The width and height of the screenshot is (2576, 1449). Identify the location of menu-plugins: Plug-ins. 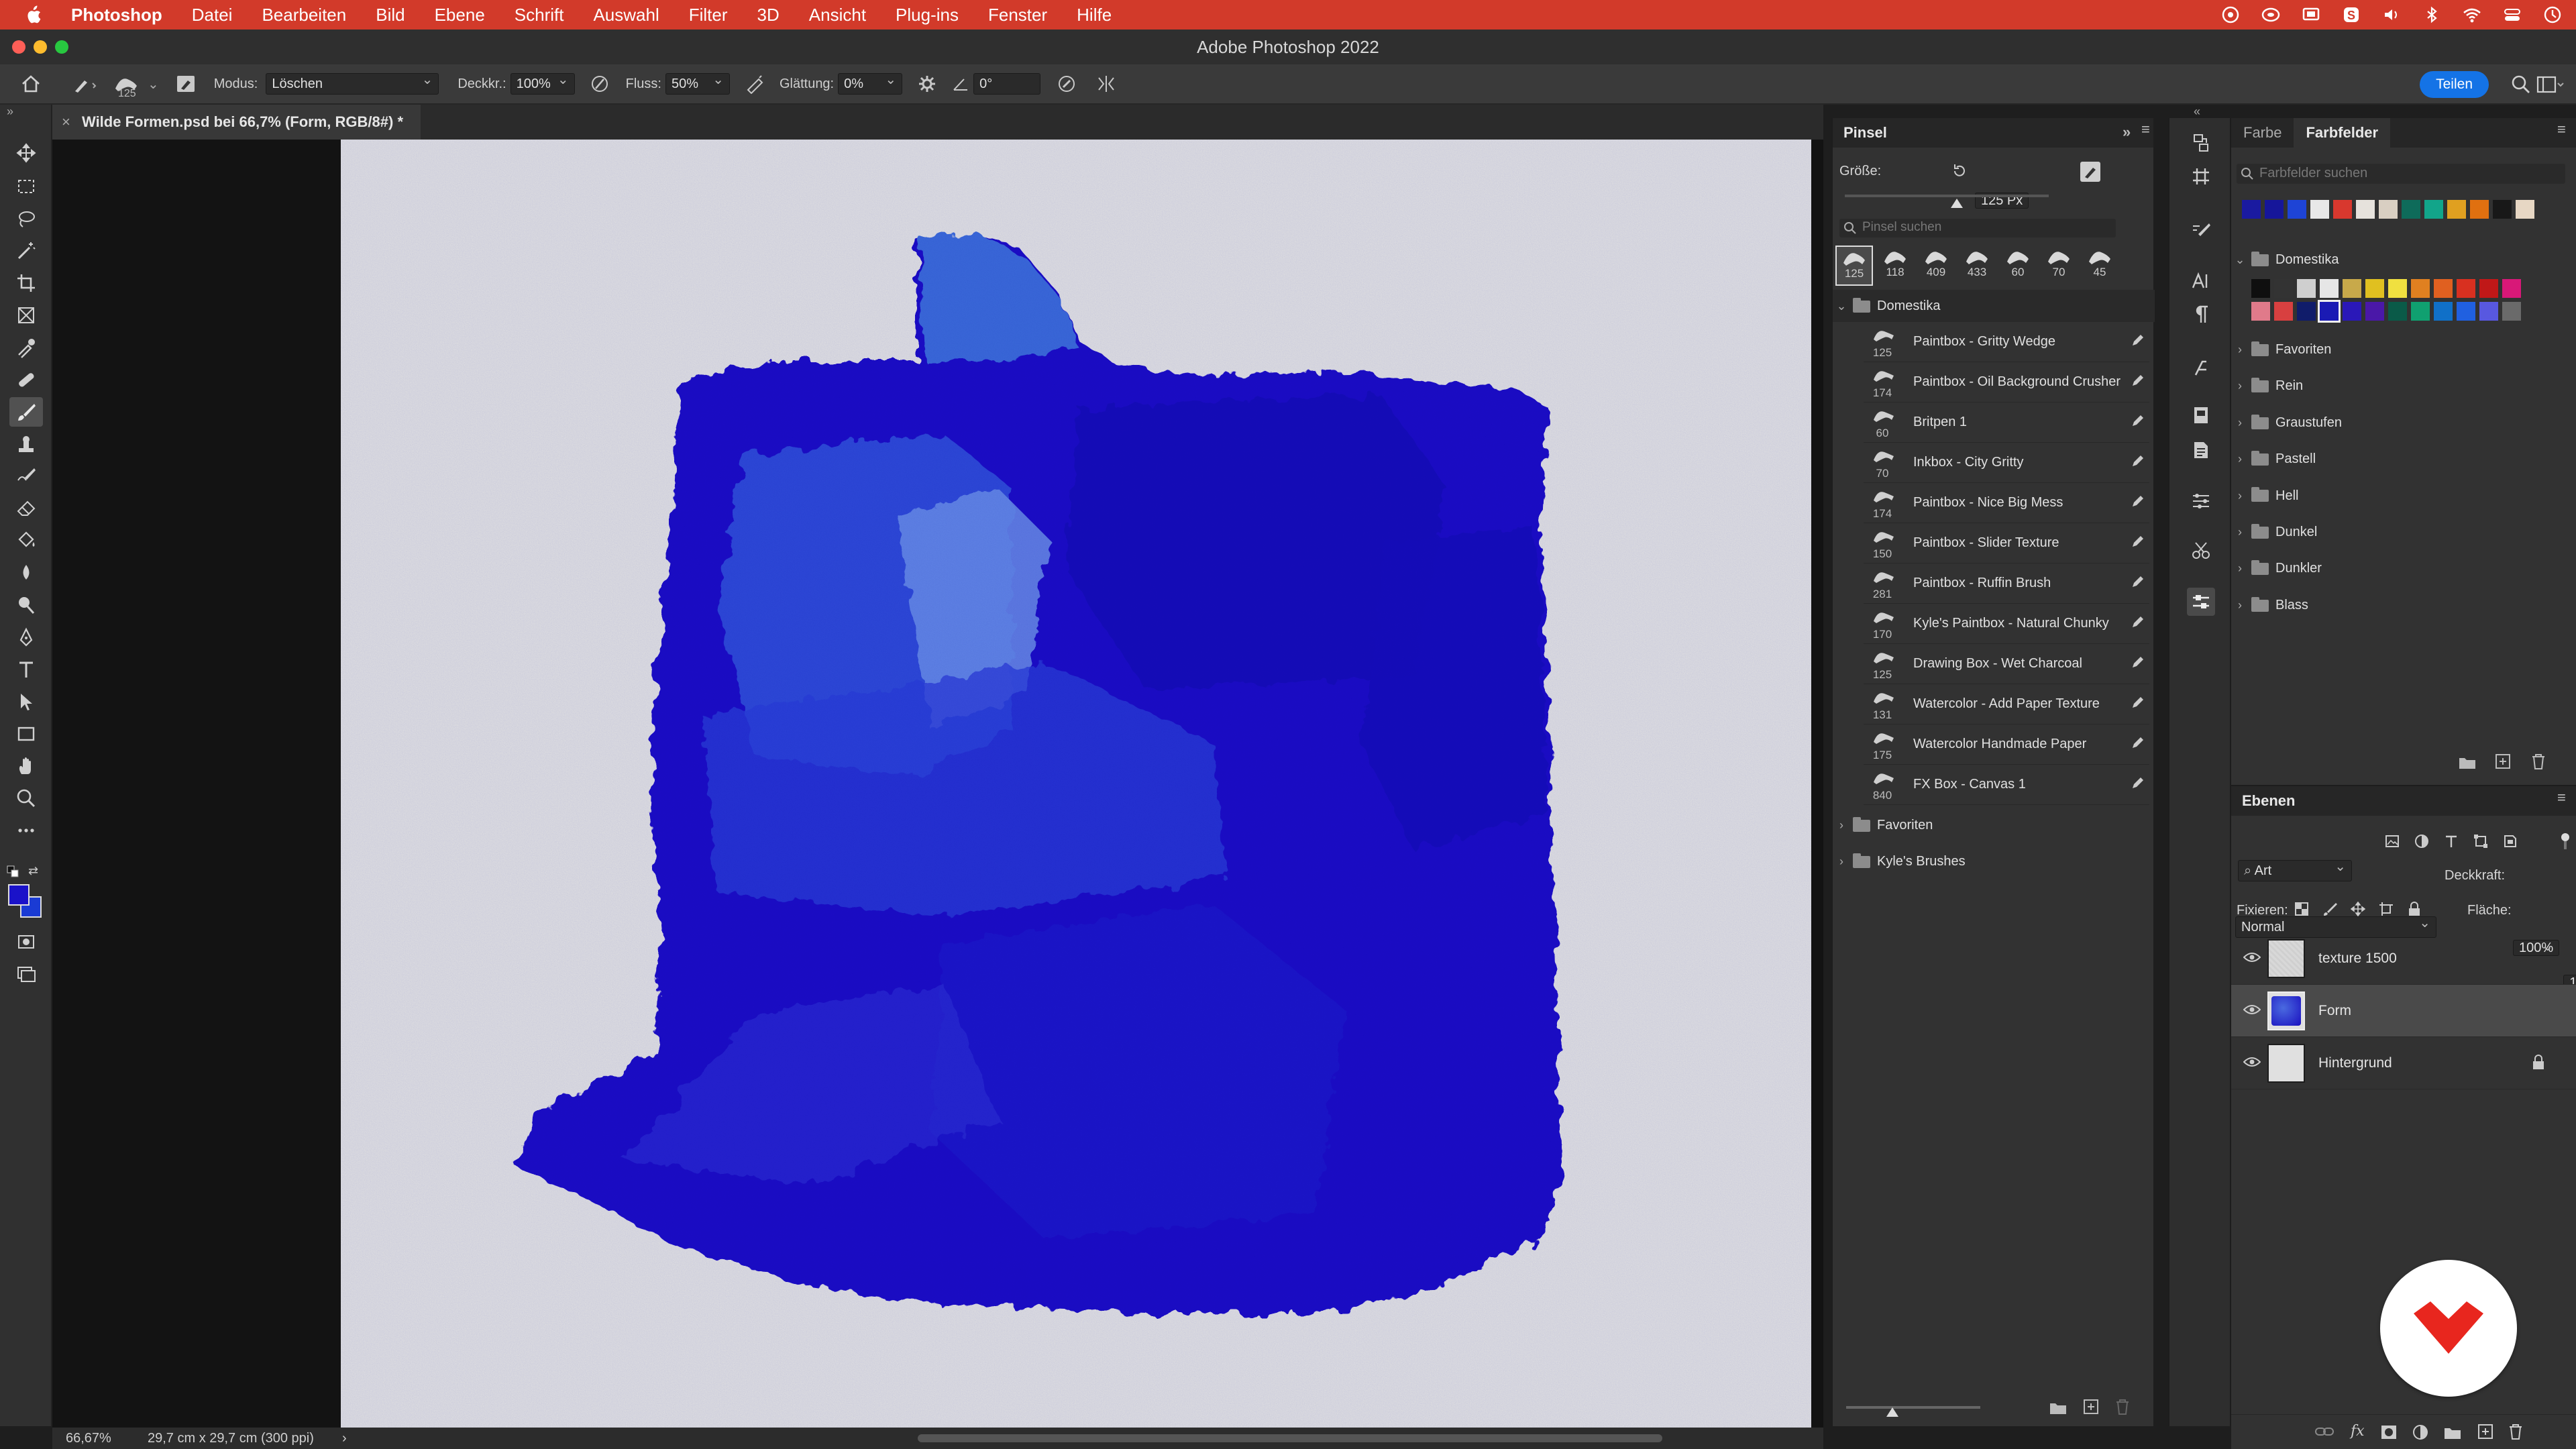
(927, 15).